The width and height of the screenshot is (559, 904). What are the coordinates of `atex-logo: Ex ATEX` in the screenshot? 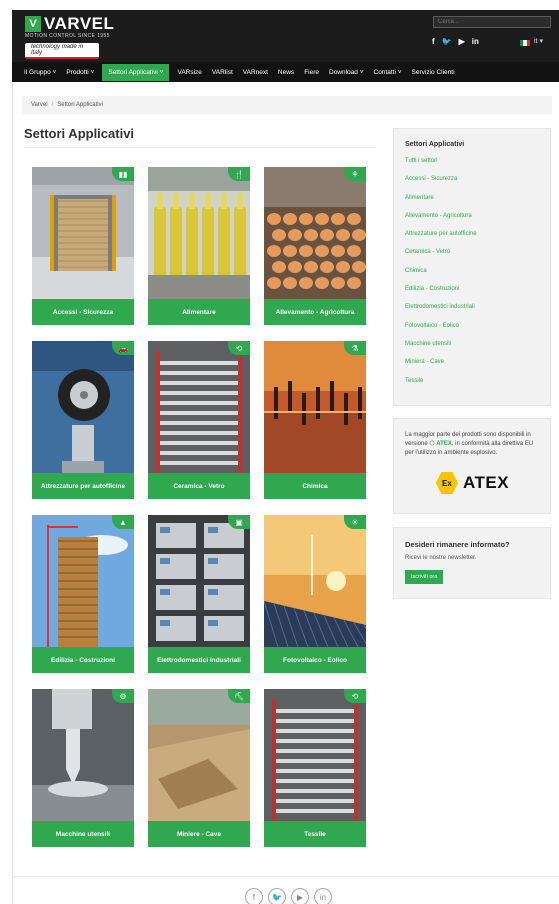 It's located at (472, 483).